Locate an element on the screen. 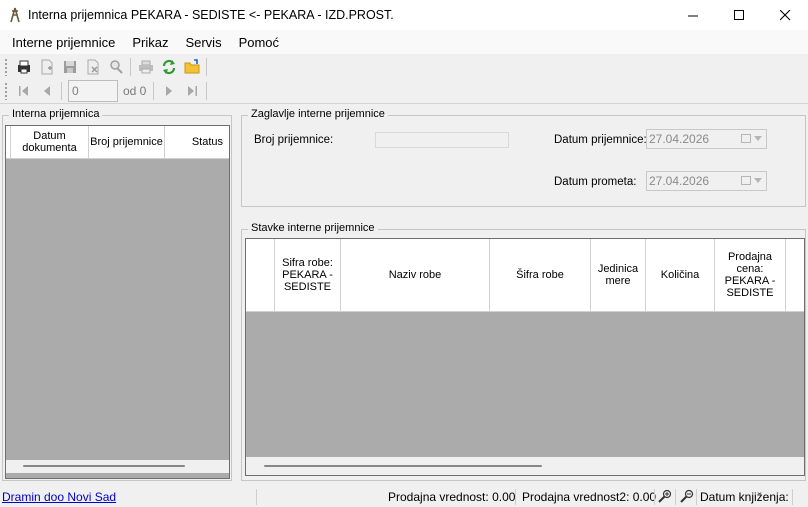 The height and width of the screenshot is (507, 808). minimize-button is located at coordinates (693, 15).